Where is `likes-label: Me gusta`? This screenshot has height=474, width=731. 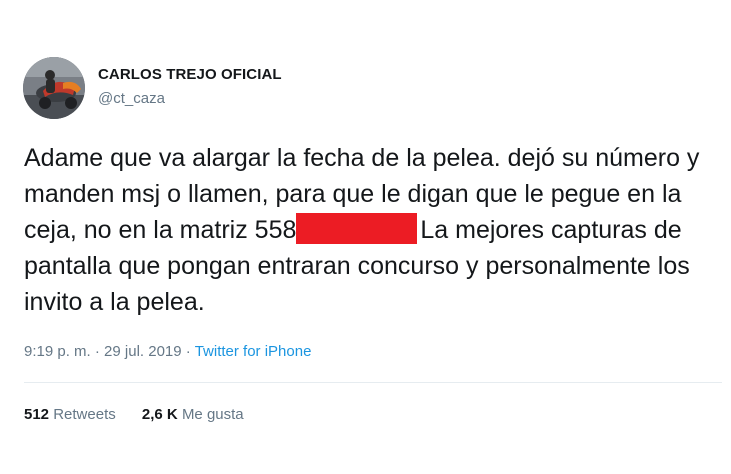
likes-label: Me gusta is located at coordinates (212, 414).